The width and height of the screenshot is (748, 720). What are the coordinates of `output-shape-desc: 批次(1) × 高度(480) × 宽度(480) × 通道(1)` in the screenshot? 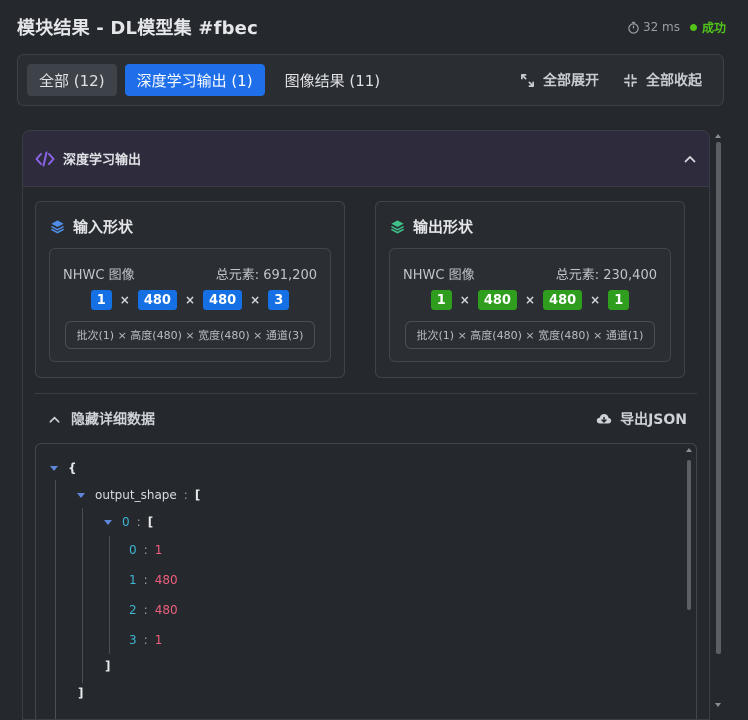 It's located at (530, 335).